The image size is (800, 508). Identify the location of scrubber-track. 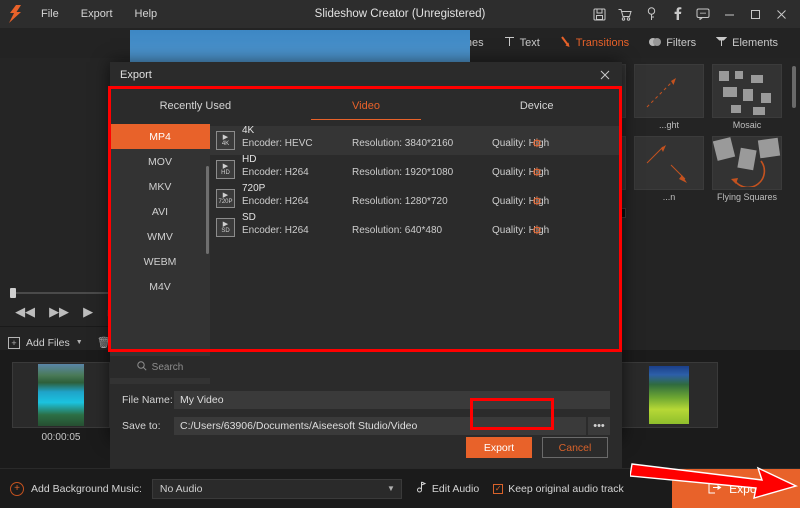
(65, 293).